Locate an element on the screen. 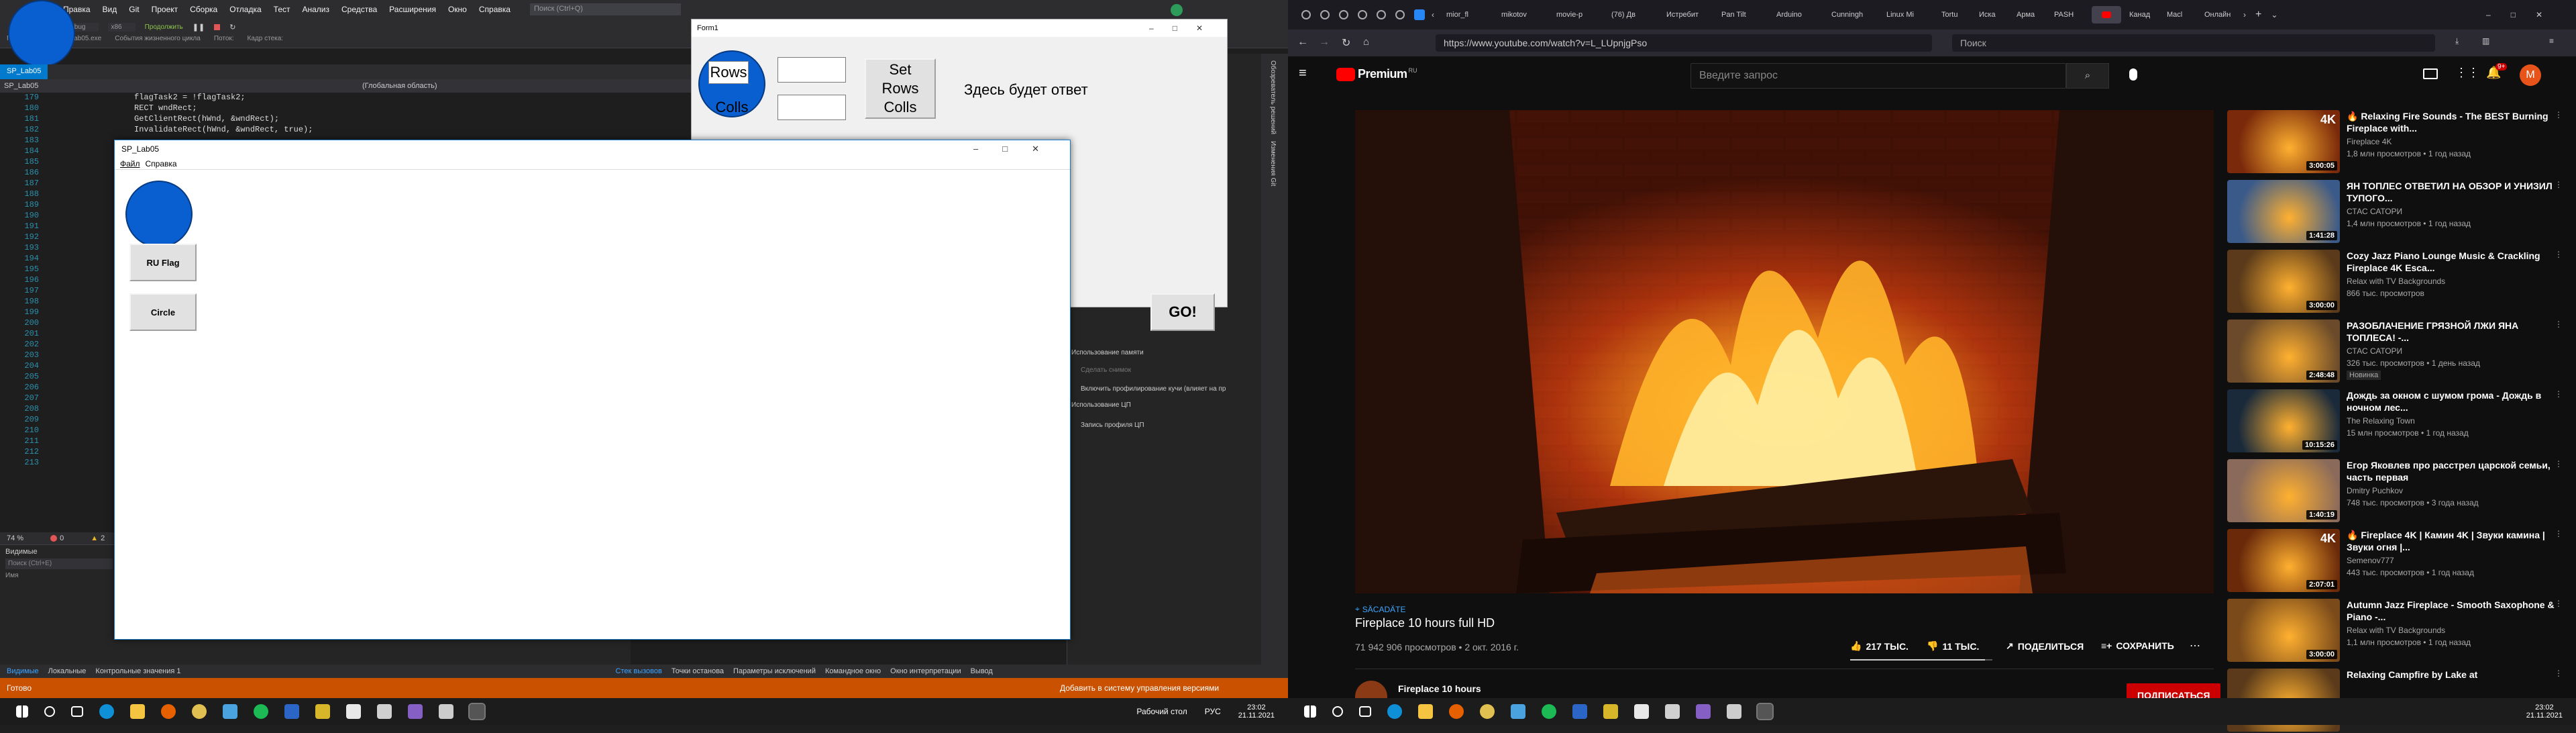 The height and width of the screenshot is (733, 2576). tab-scroll-left-icon: ‹ is located at coordinates (1433, 14).